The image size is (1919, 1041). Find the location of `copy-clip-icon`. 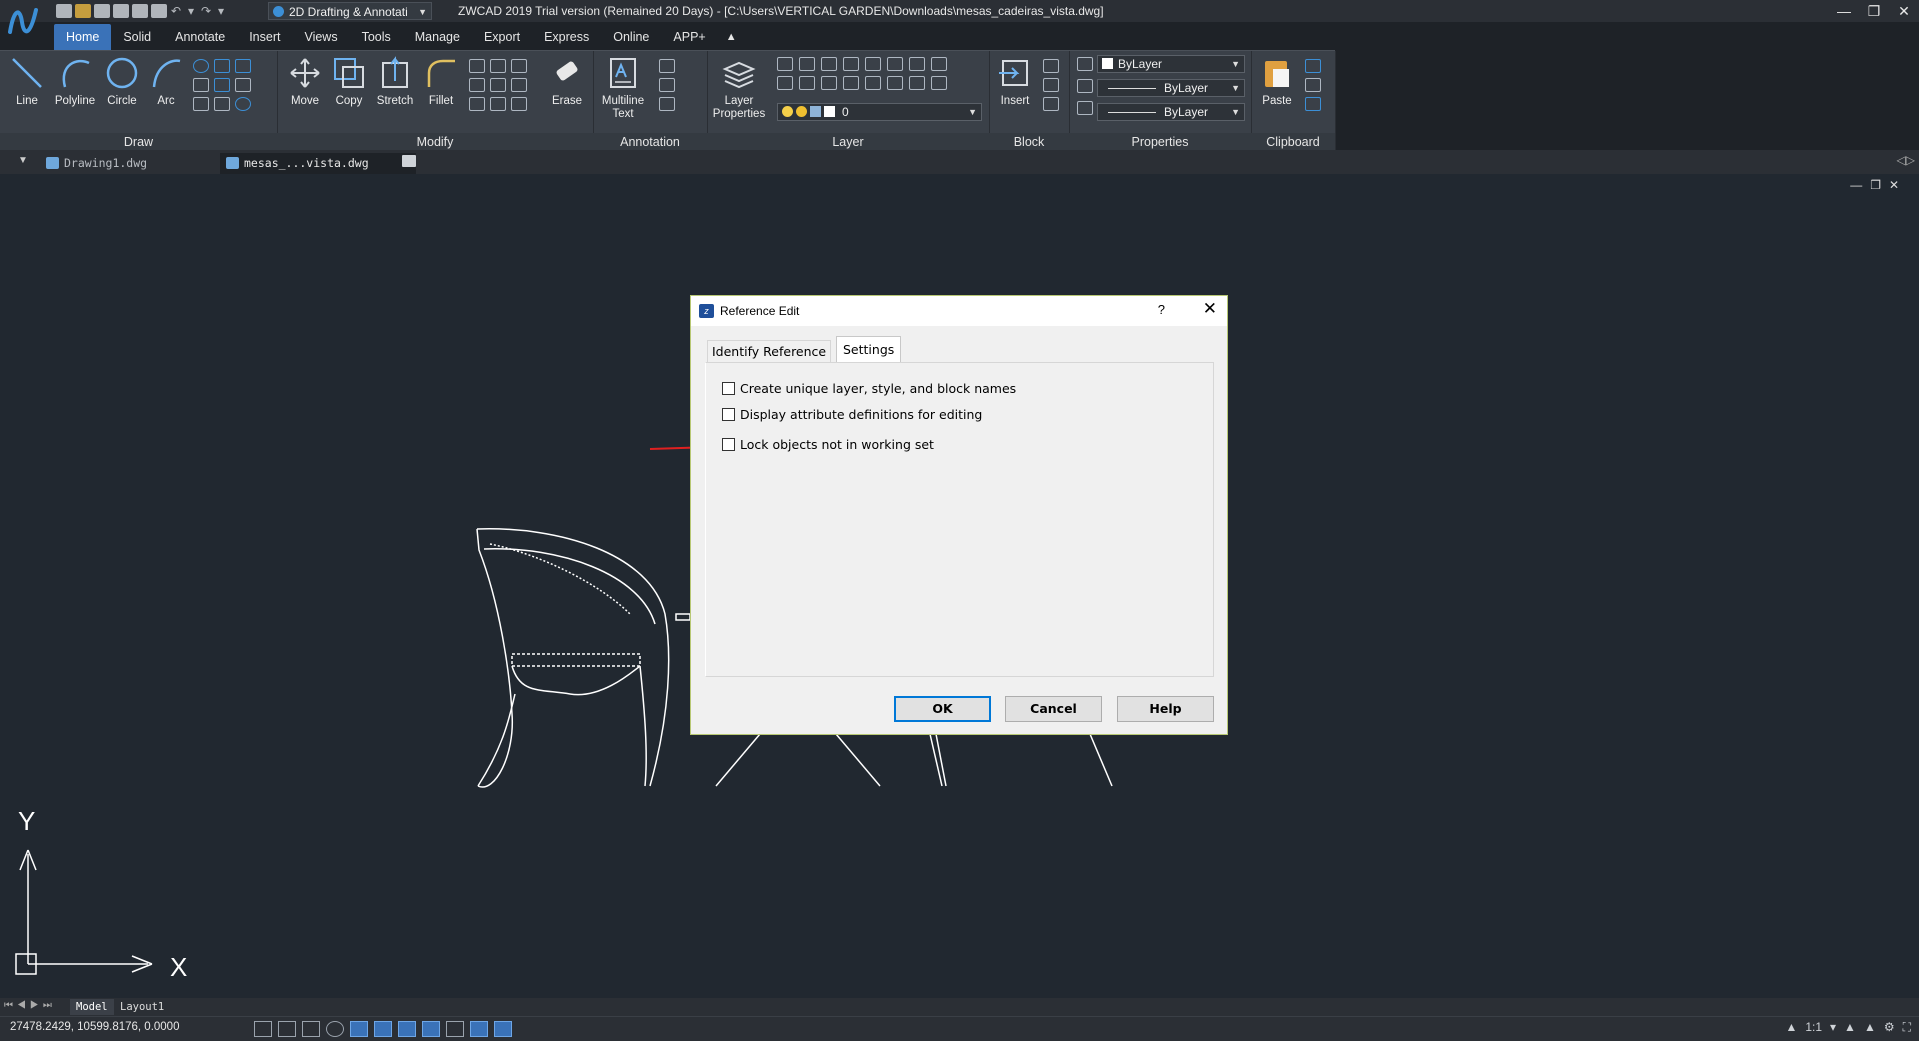

copy-clip-icon is located at coordinates (1313, 85).